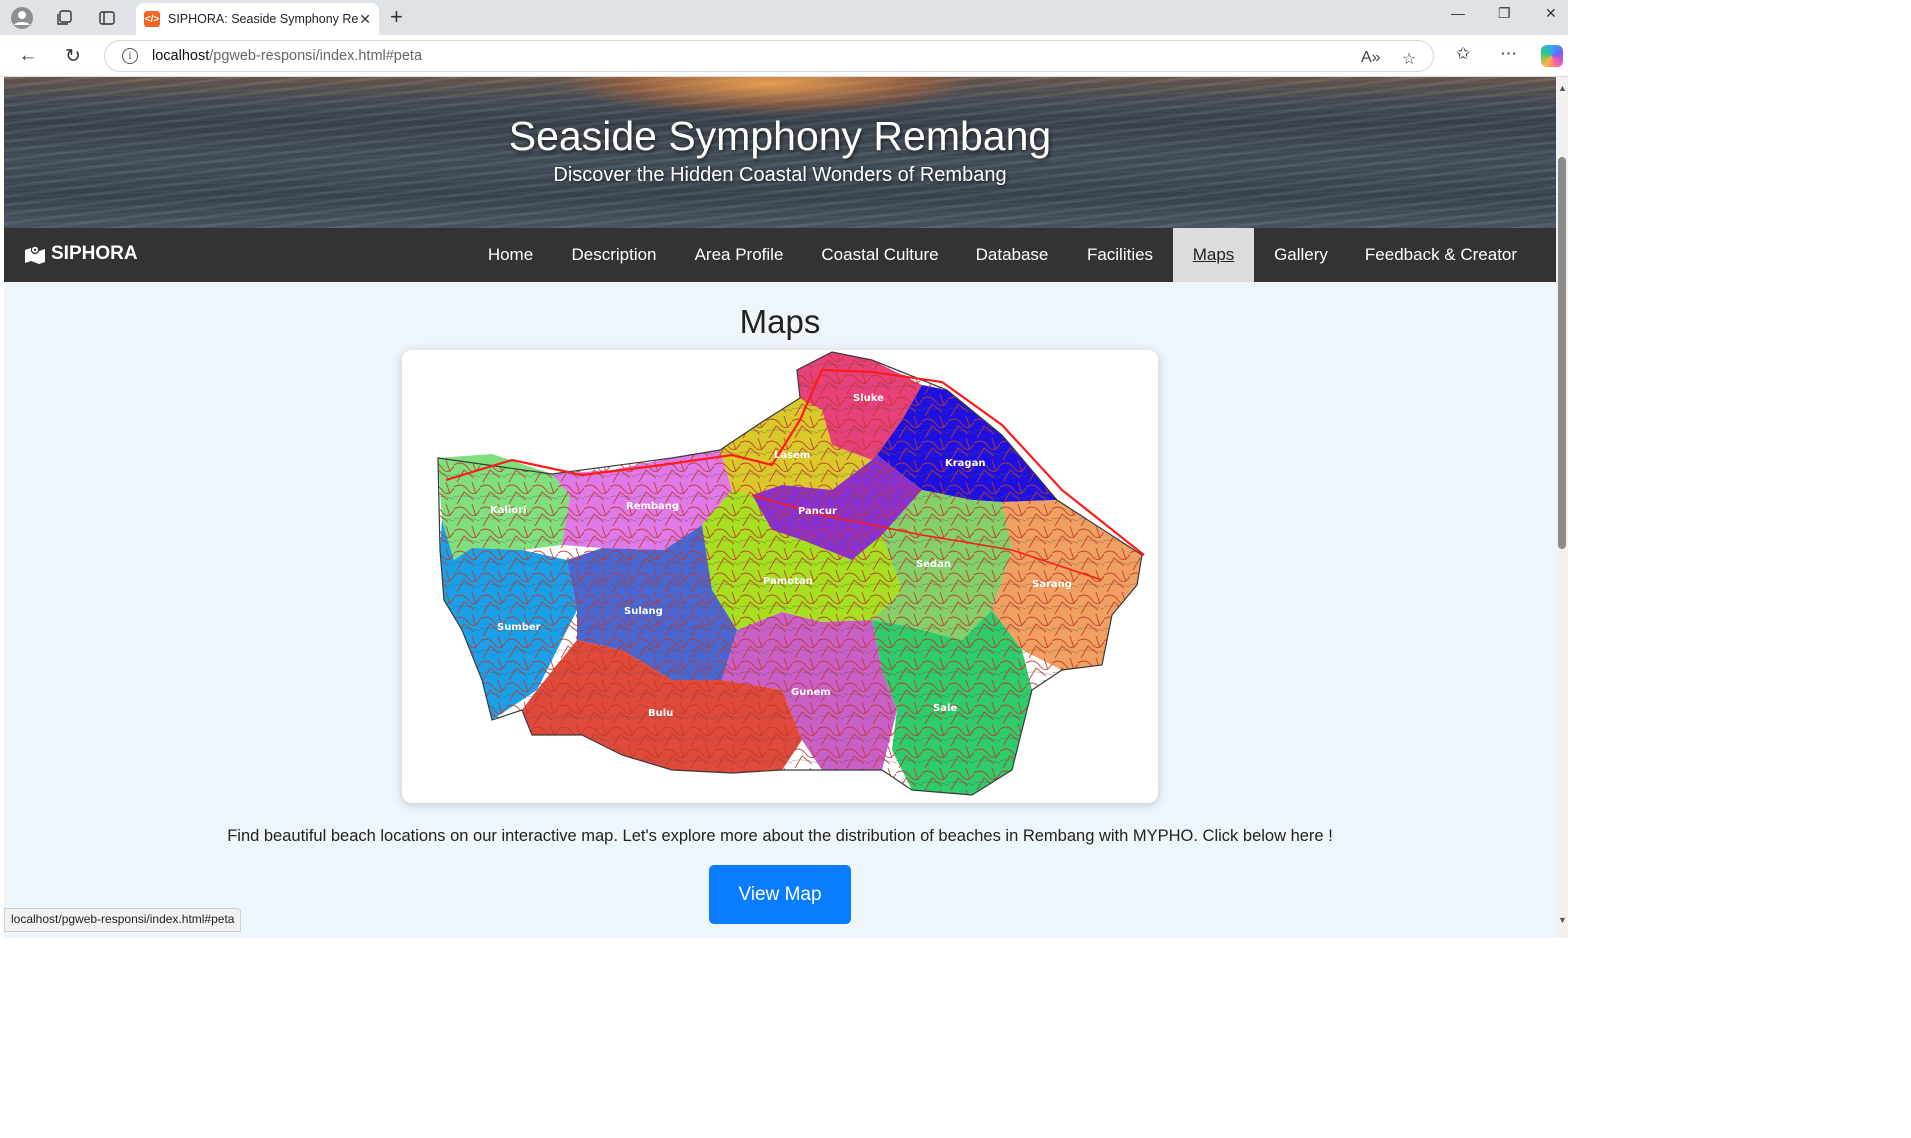  I want to click on maps-title: Maps, so click(780, 321).